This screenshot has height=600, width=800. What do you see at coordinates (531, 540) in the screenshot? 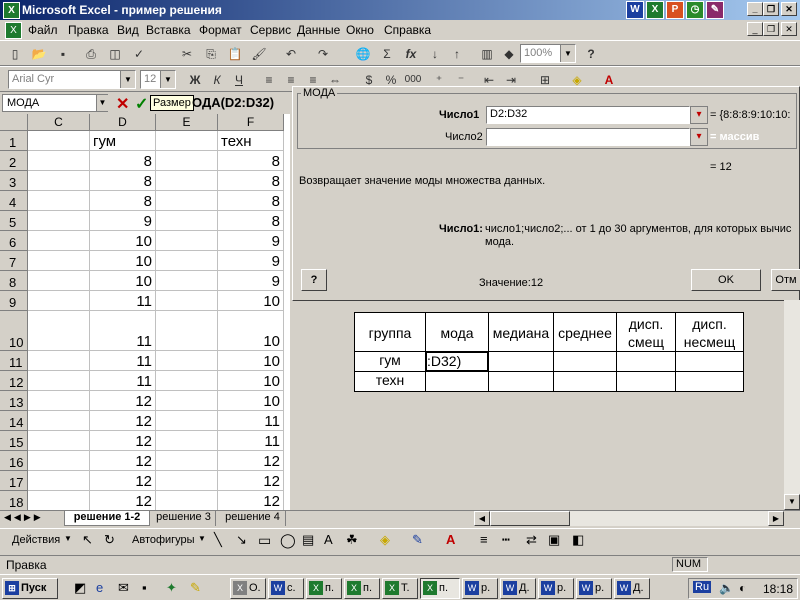
I see `arrow-style-icon: ⇄` at bounding box center [531, 540].